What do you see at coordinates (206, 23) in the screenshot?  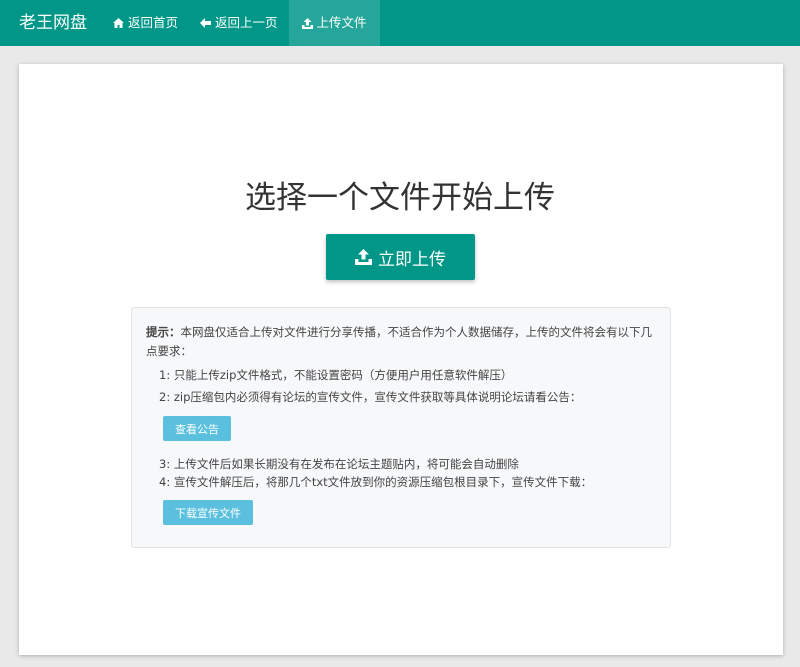 I see `arrow-left-icon` at bounding box center [206, 23].